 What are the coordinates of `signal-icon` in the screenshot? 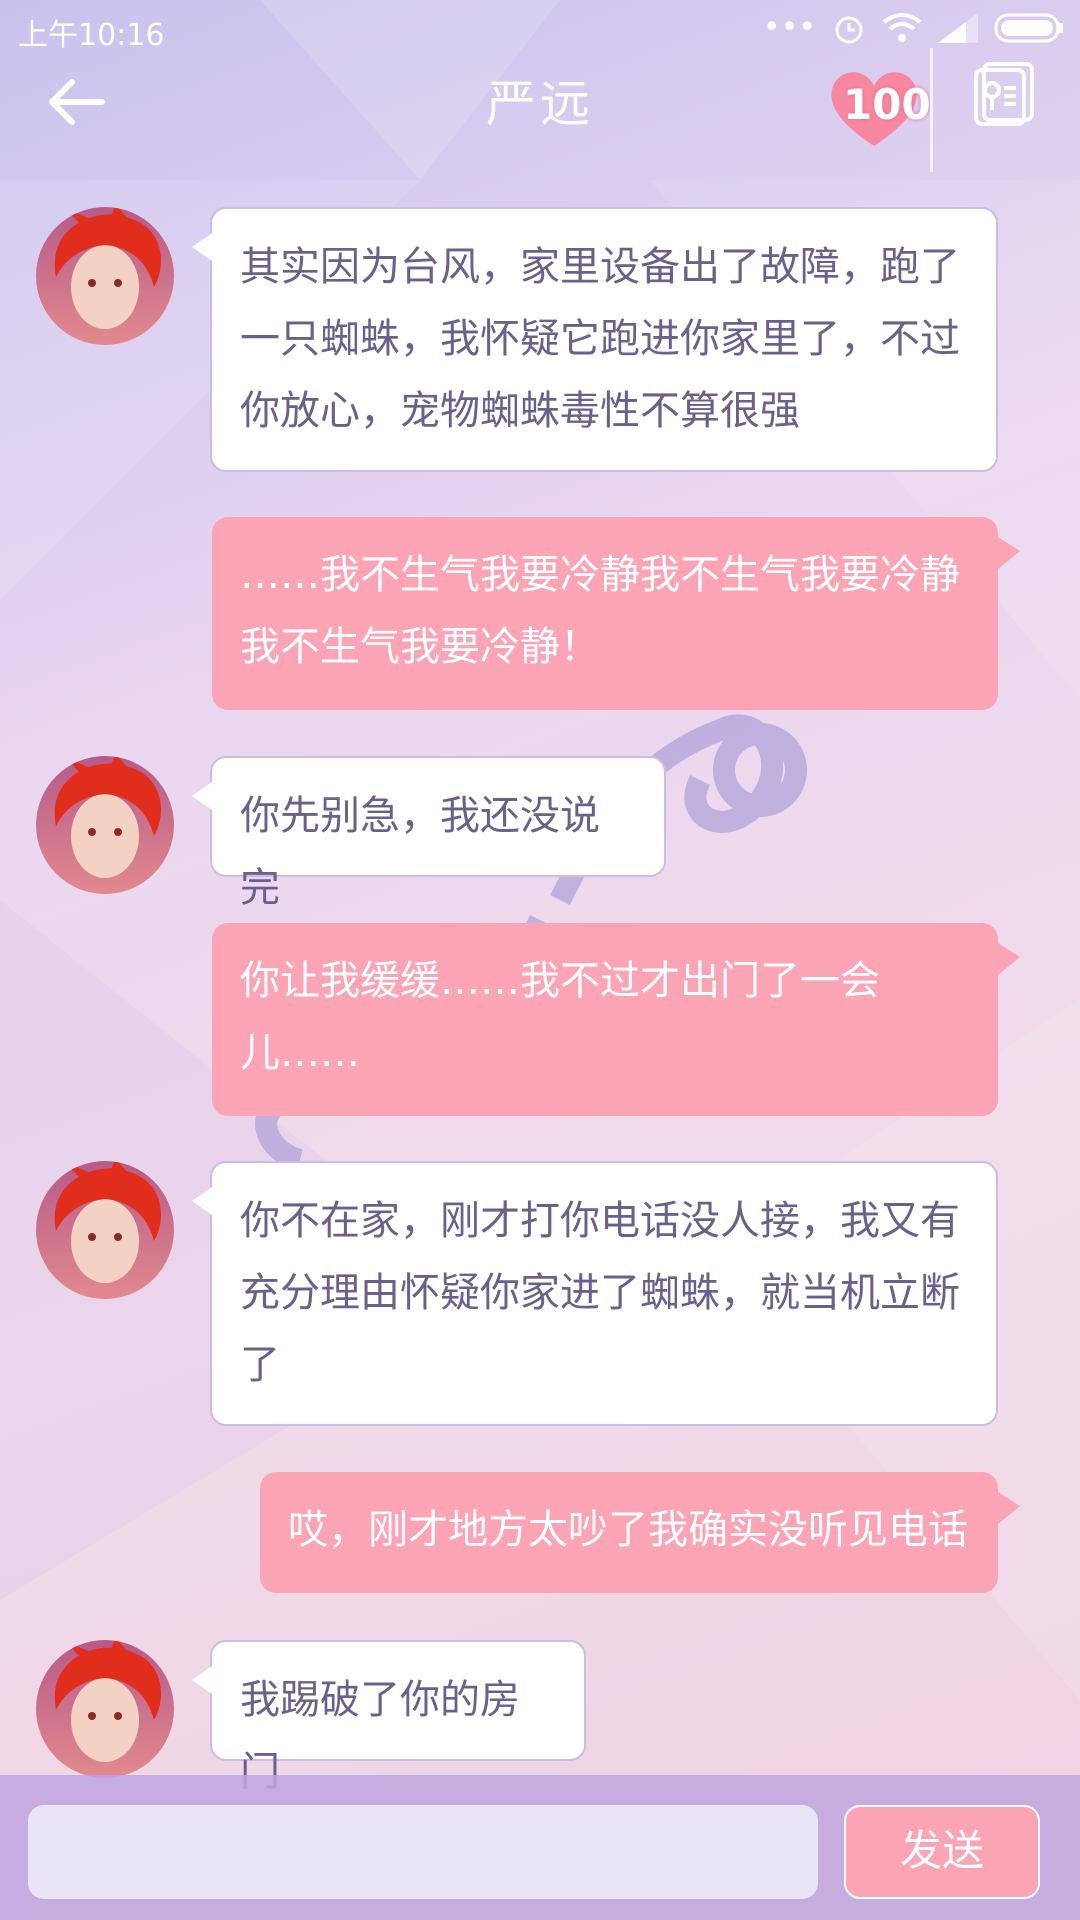 It's located at (958, 27).